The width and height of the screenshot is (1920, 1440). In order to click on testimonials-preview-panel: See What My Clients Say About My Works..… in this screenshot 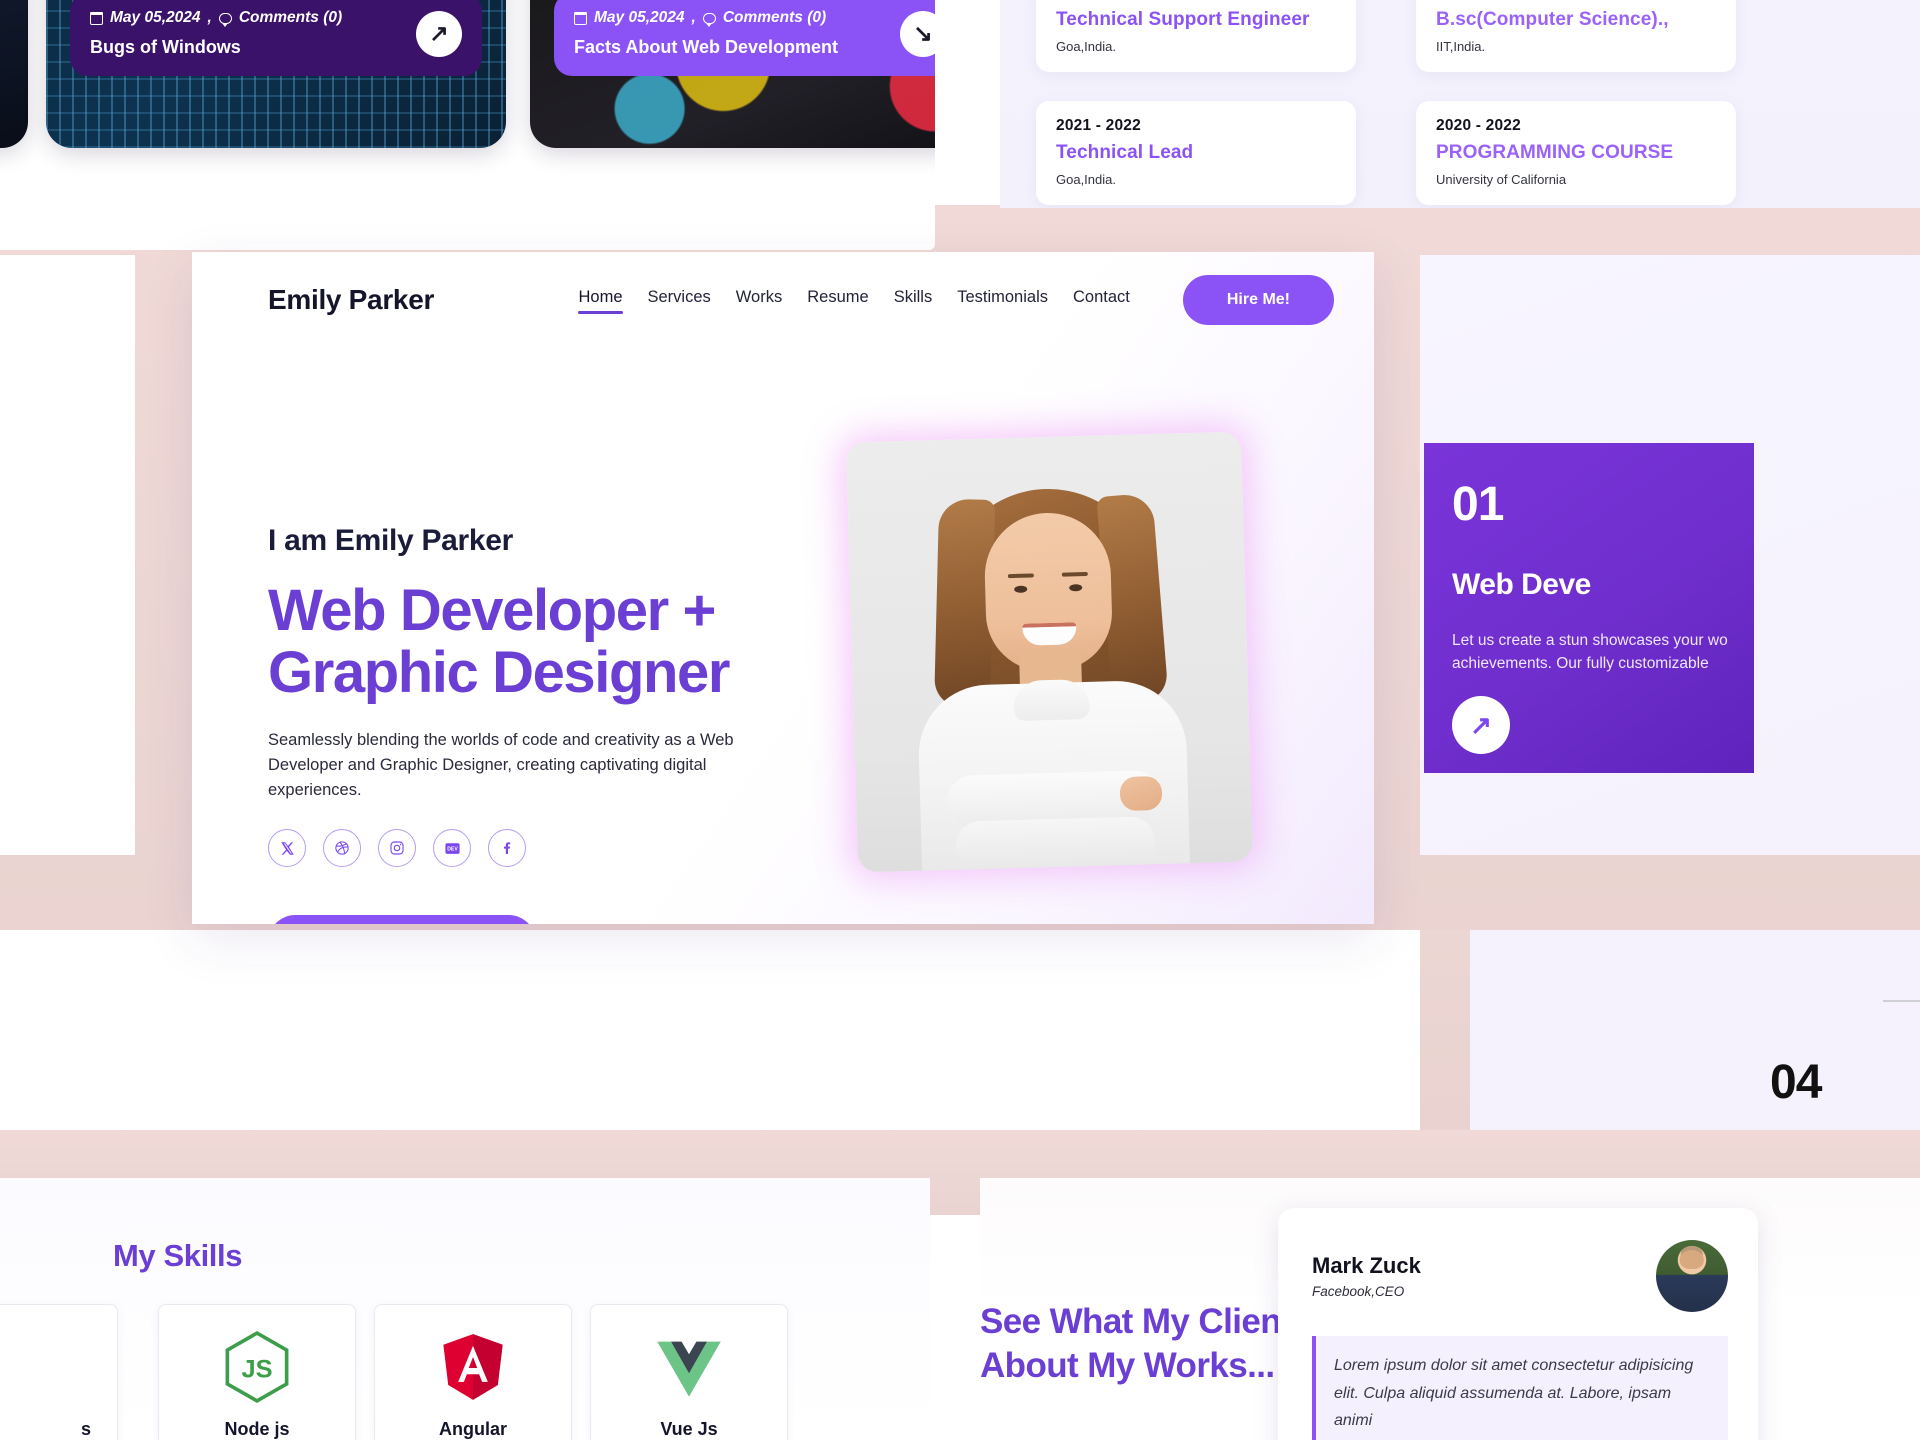, I will do `click(1450, 1309)`.